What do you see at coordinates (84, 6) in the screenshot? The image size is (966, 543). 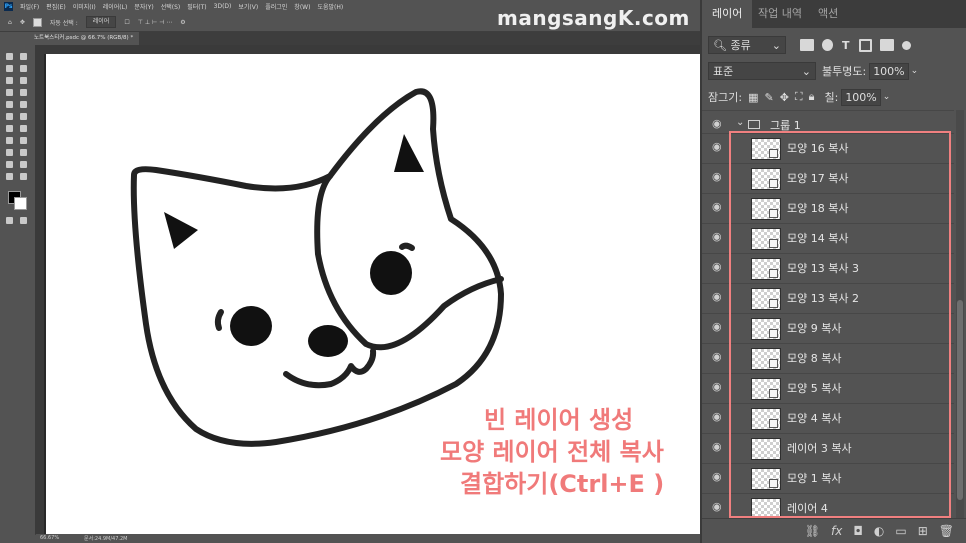 I see `menu-image: 이미지(I)` at bounding box center [84, 6].